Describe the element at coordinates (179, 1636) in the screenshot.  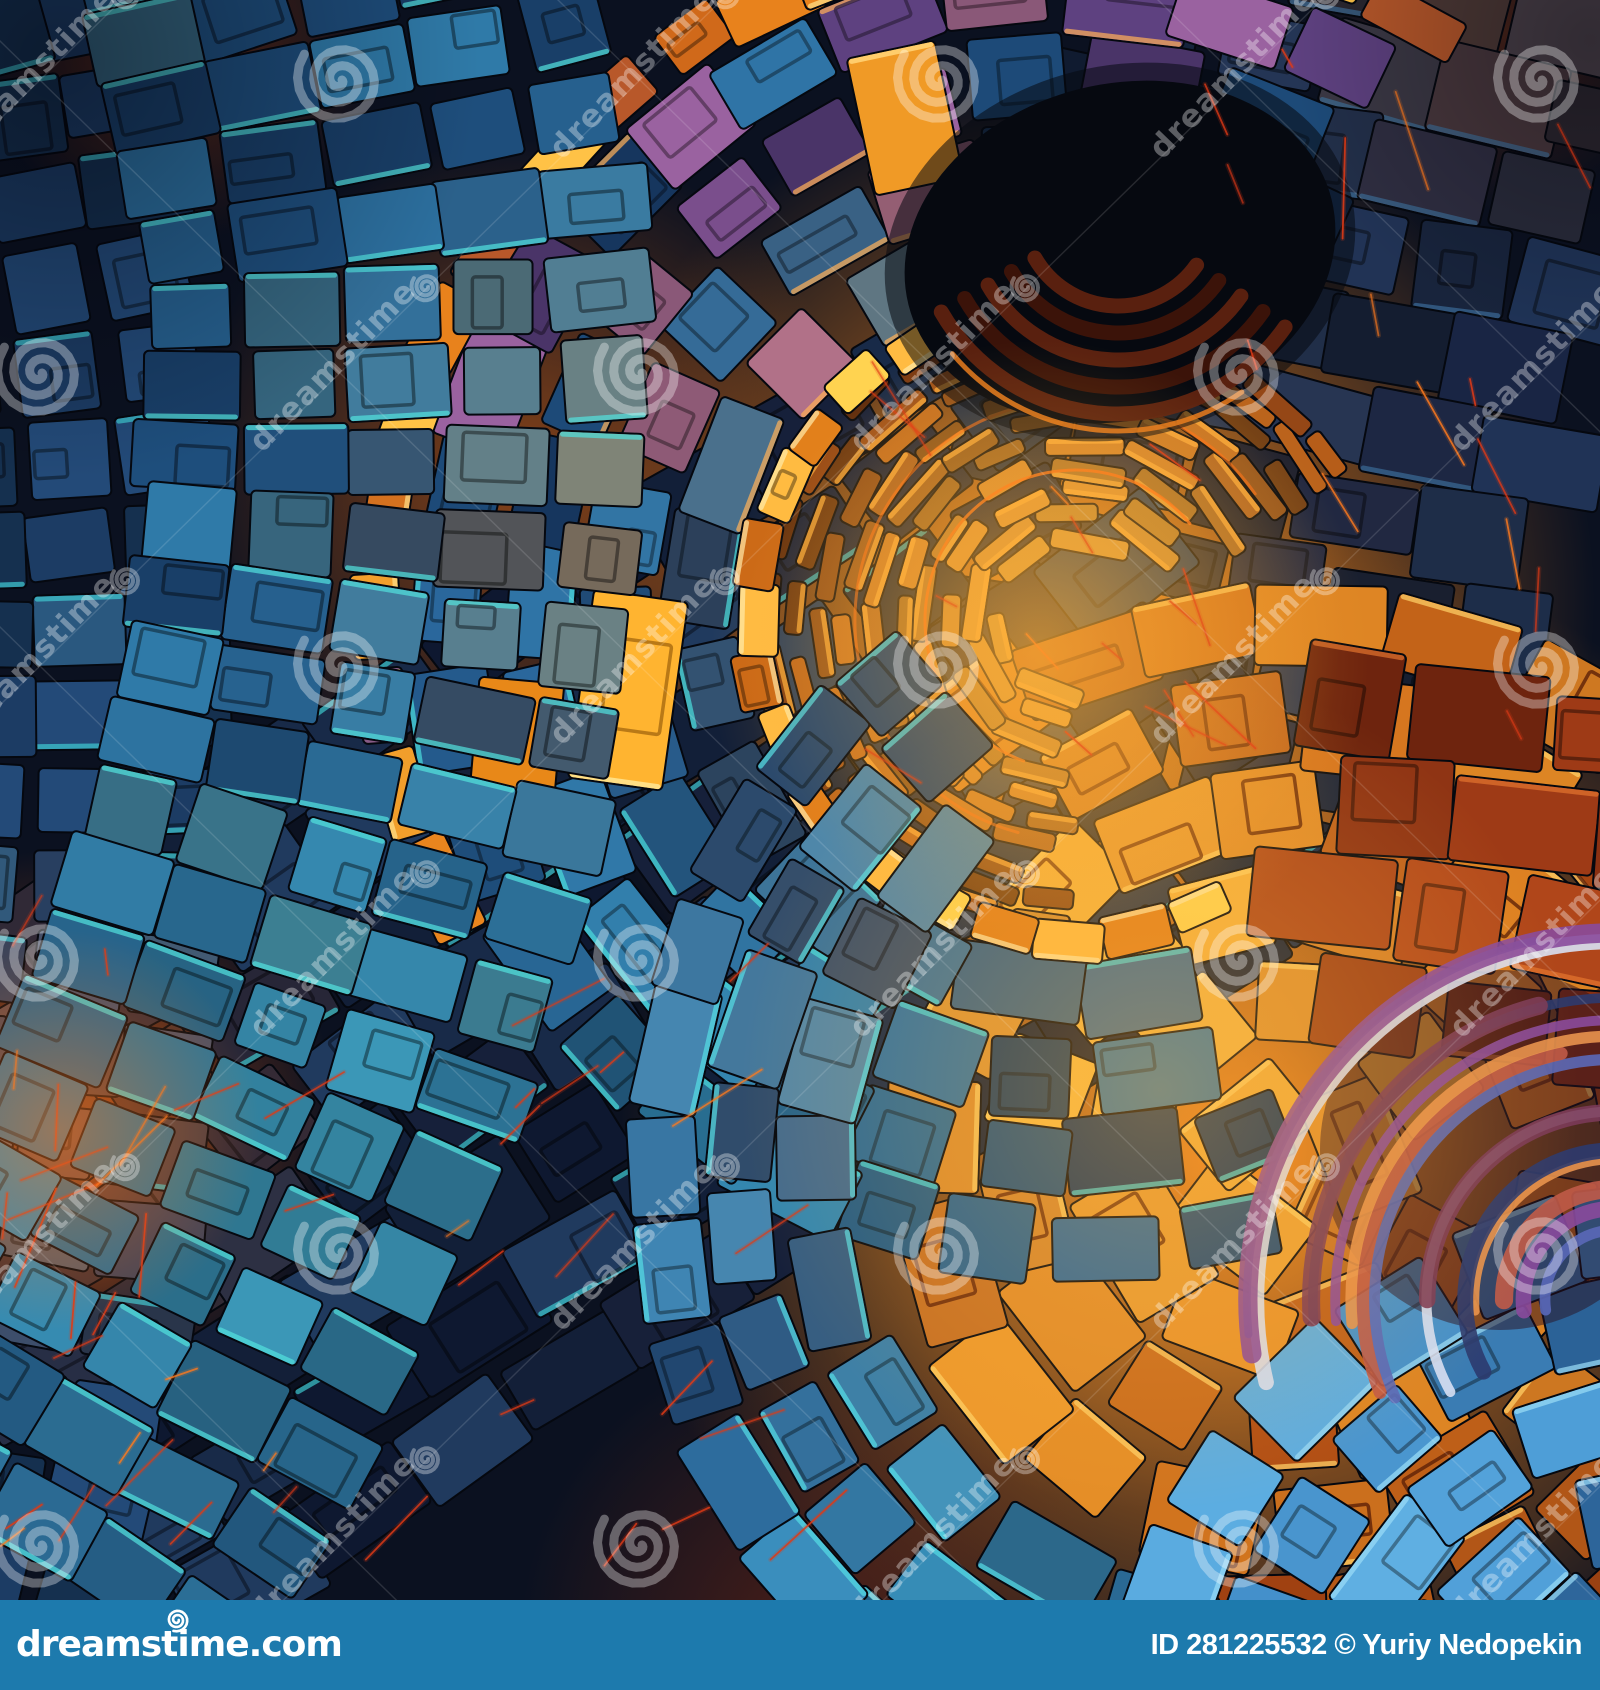
I see `dreamstime-logo: dreamstime.com` at that location.